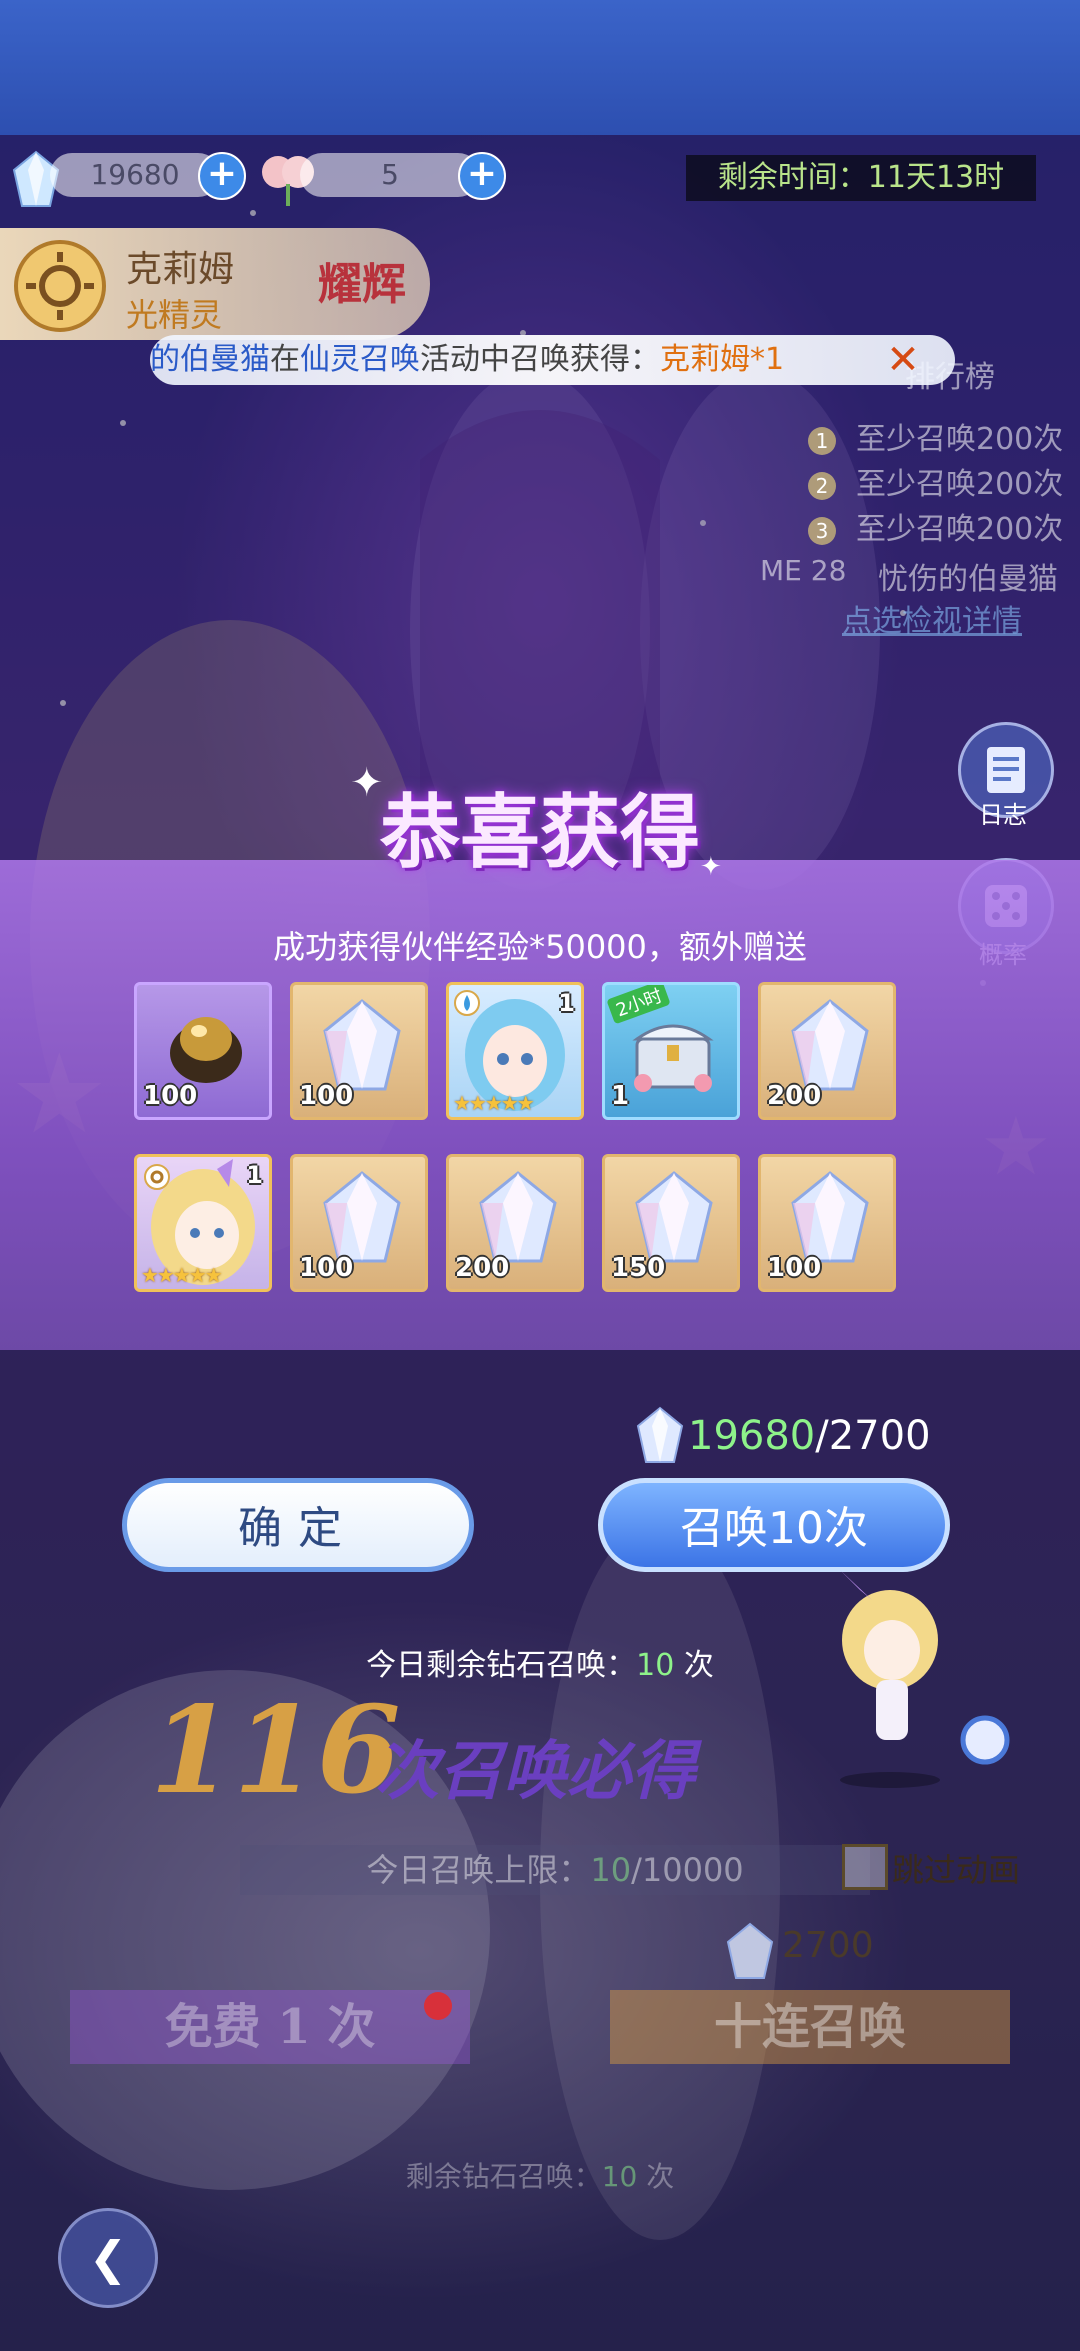 This screenshot has width=1080, height=2351. What do you see at coordinates (482, 176) in the screenshot?
I see `add-ticket-button: +` at bounding box center [482, 176].